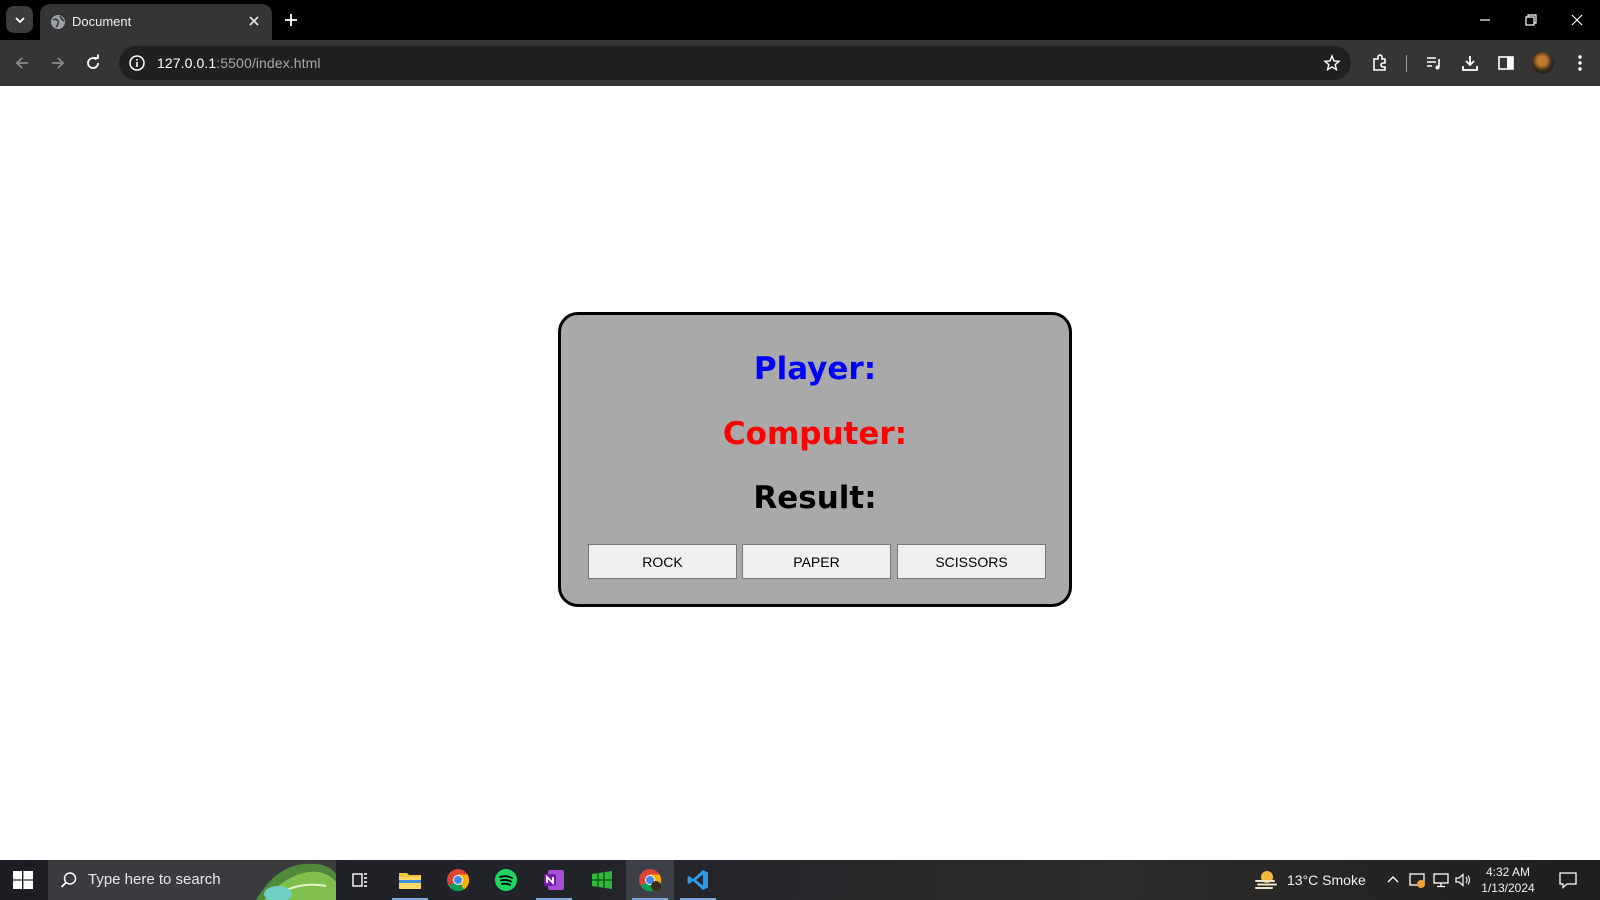  Describe the element at coordinates (1326, 880) in the screenshot. I see `weather-text: 13°C Smoke` at that location.